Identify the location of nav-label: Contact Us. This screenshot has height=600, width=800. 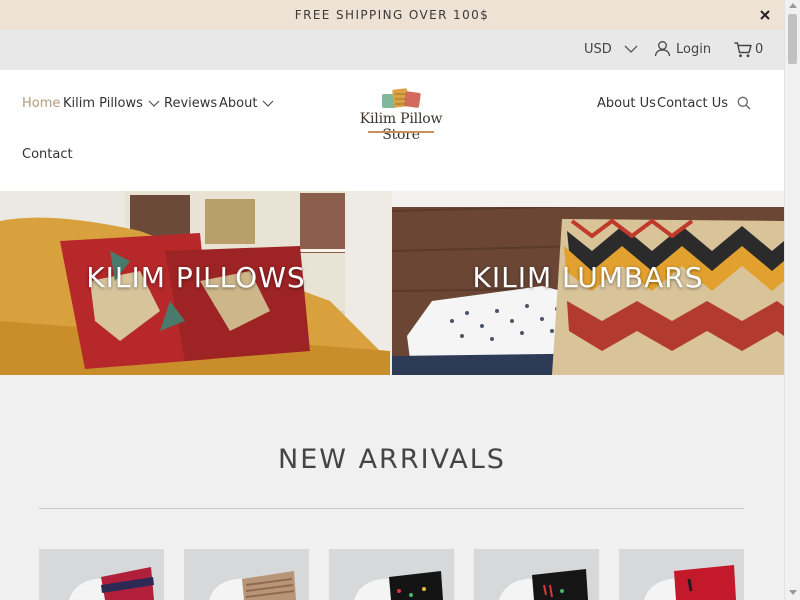
(692, 103).